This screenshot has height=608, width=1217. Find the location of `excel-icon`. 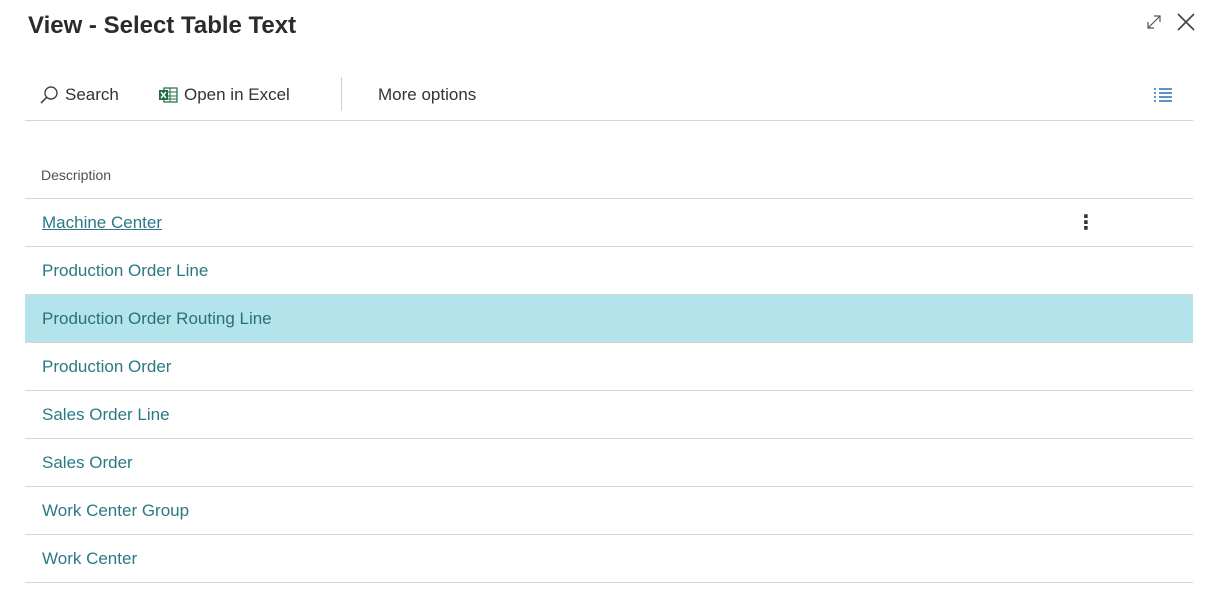

excel-icon is located at coordinates (168, 95).